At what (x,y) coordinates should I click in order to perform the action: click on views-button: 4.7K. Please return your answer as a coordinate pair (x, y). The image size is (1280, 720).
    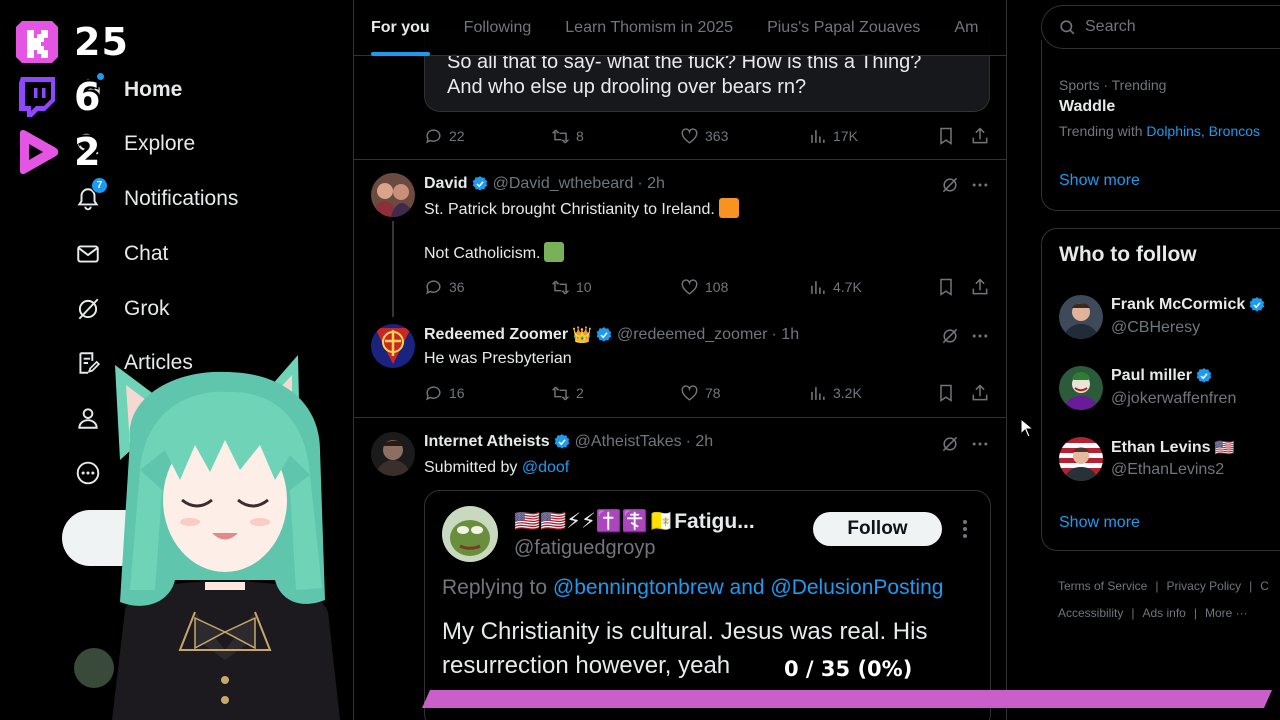
    Looking at the image, I should click on (835, 287).